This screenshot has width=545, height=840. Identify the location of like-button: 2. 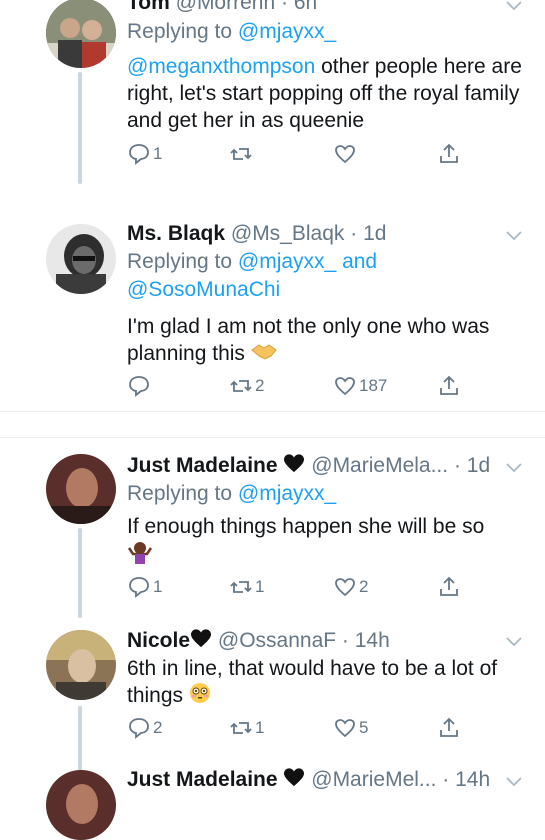
(350, 587).